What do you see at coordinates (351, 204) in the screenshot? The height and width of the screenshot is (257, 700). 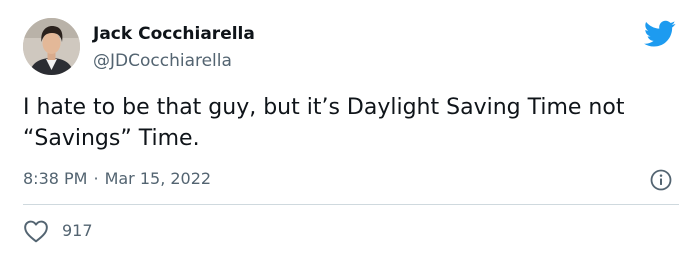 I see `divider` at bounding box center [351, 204].